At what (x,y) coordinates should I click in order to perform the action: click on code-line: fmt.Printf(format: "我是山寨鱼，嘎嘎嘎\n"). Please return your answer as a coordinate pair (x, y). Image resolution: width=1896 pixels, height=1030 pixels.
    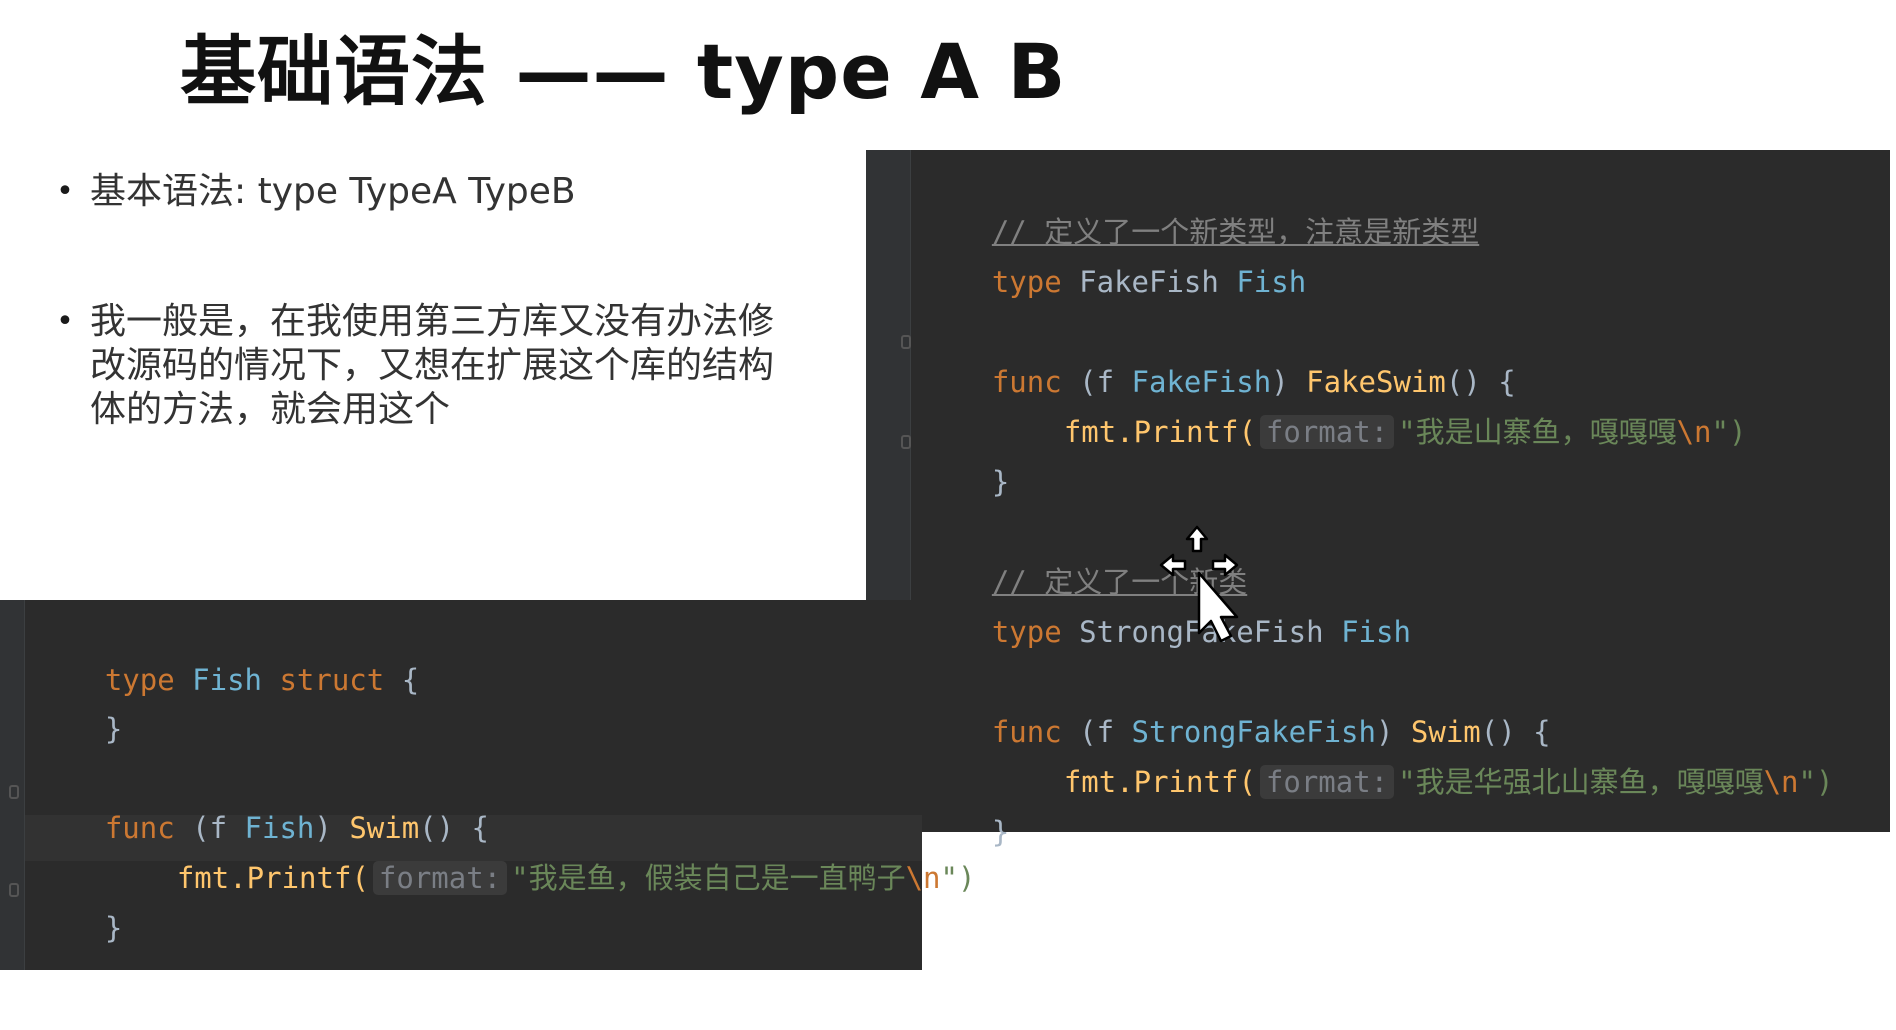
    Looking at the image, I should click on (1405, 432).